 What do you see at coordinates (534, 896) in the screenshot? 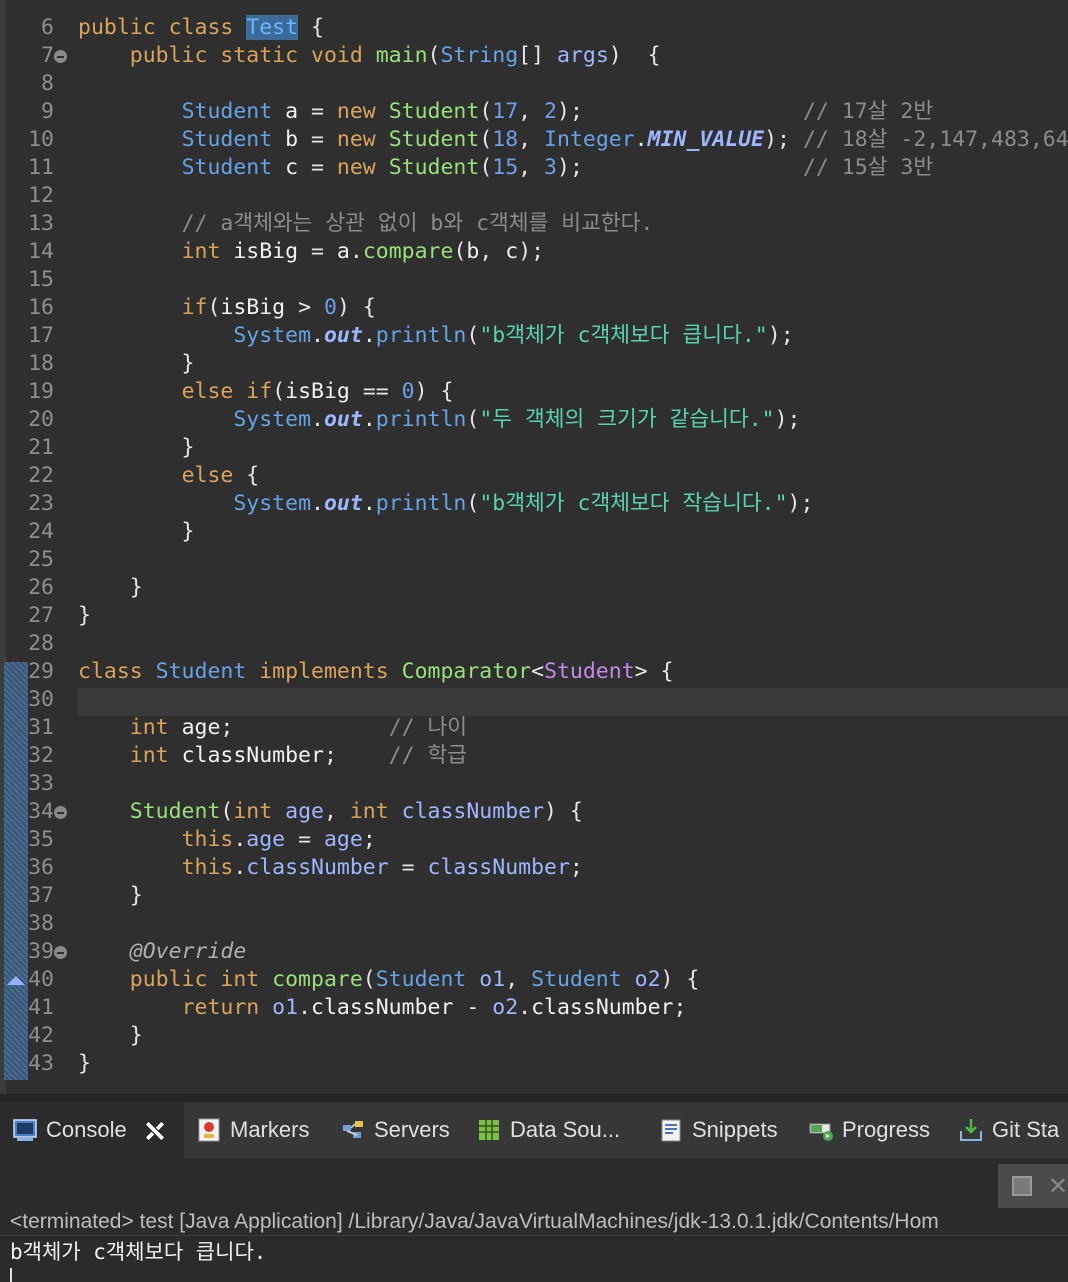
I see `code-line: 37 }` at bounding box center [534, 896].